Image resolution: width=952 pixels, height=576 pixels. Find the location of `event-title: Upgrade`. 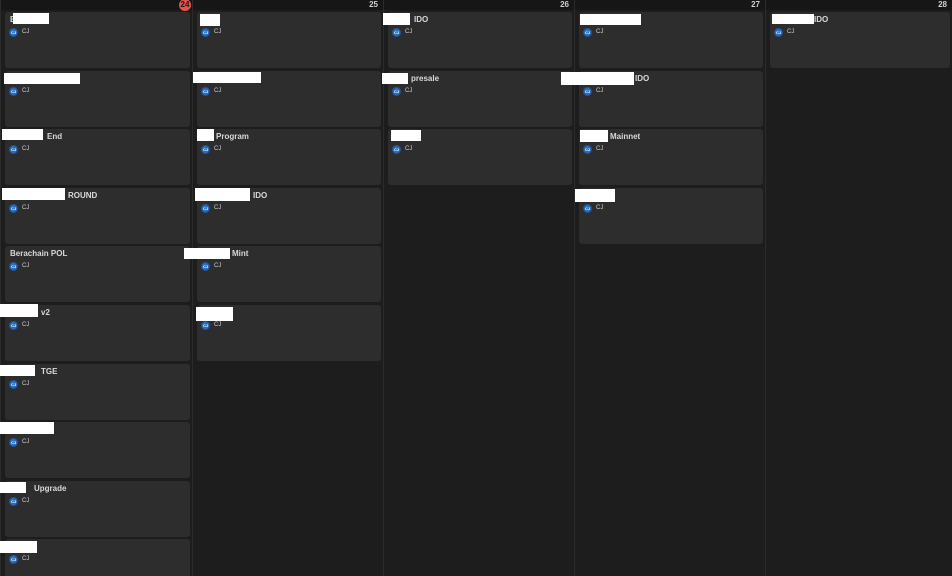

event-title: Upgrade is located at coordinates (50, 488).